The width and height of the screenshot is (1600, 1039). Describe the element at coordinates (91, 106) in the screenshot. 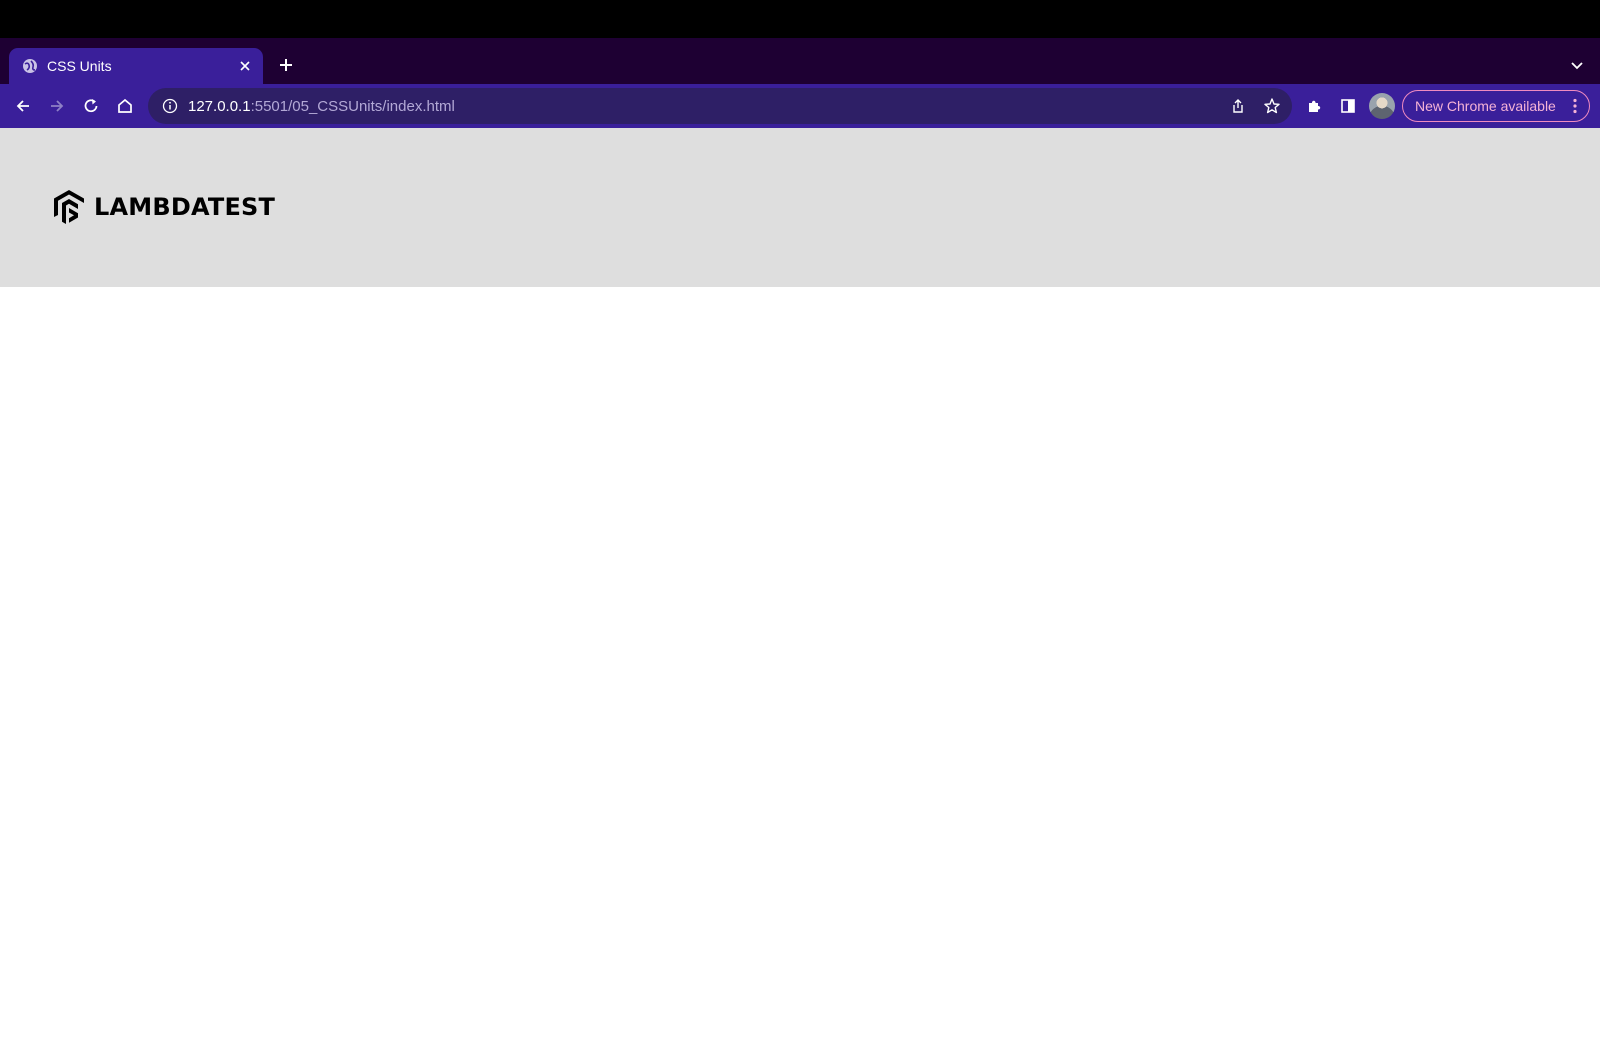

I see `reload-icon` at that location.